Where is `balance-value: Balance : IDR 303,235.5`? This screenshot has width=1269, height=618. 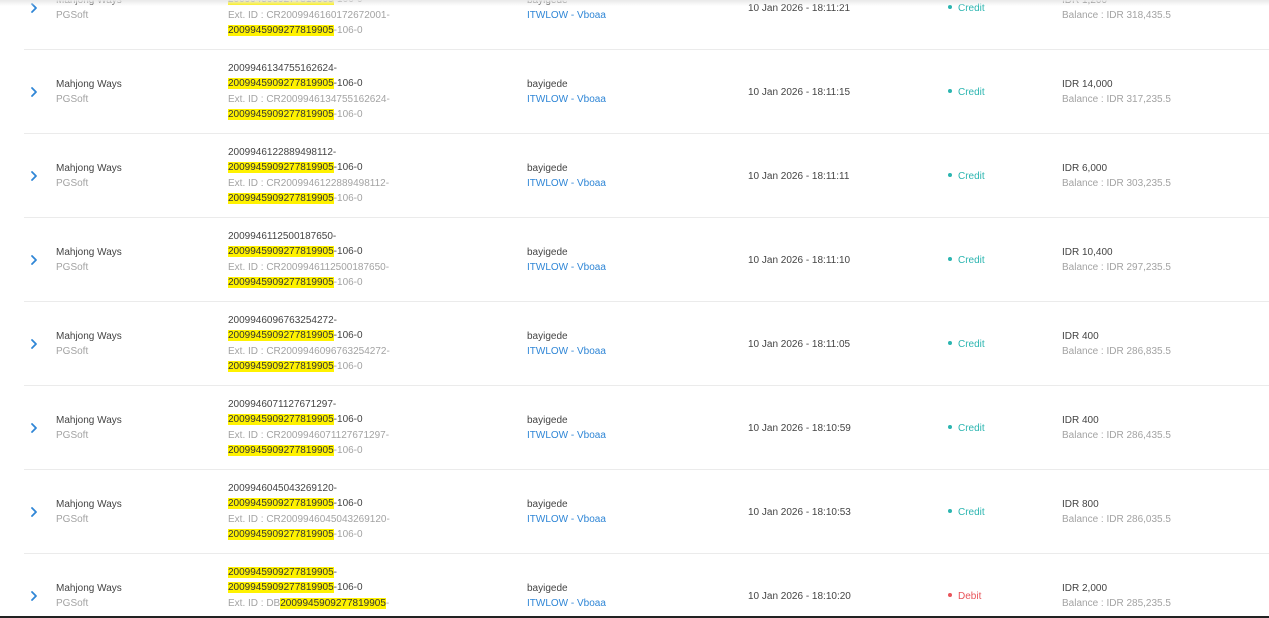 balance-value: Balance : IDR 303,235.5 is located at coordinates (1116, 183).